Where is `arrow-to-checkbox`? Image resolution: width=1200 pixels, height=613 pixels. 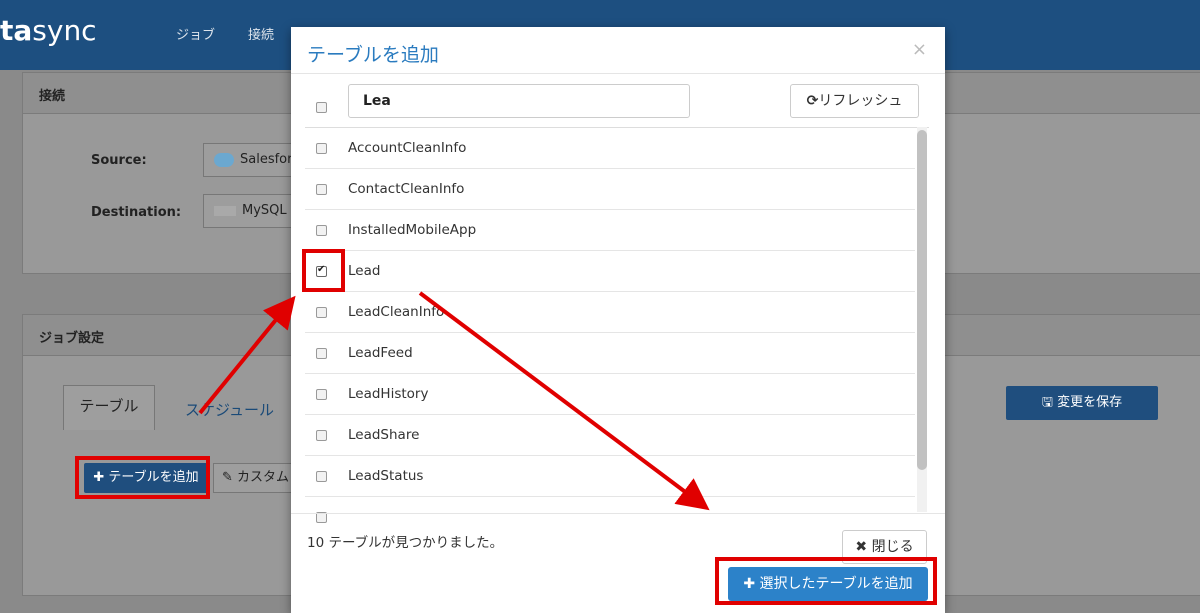 arrow-to-checkbox is located at coordinates (247, 355).